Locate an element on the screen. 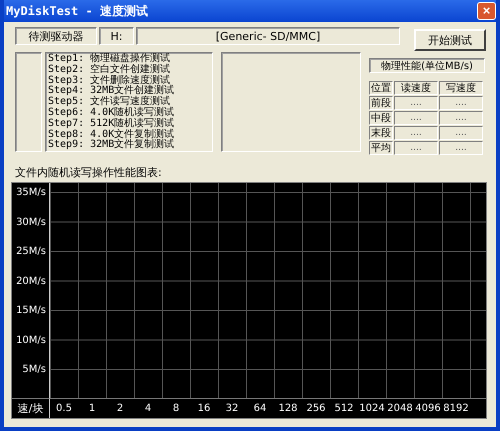  y-axis-label: 30M/s is located at coordinates (31, 223).